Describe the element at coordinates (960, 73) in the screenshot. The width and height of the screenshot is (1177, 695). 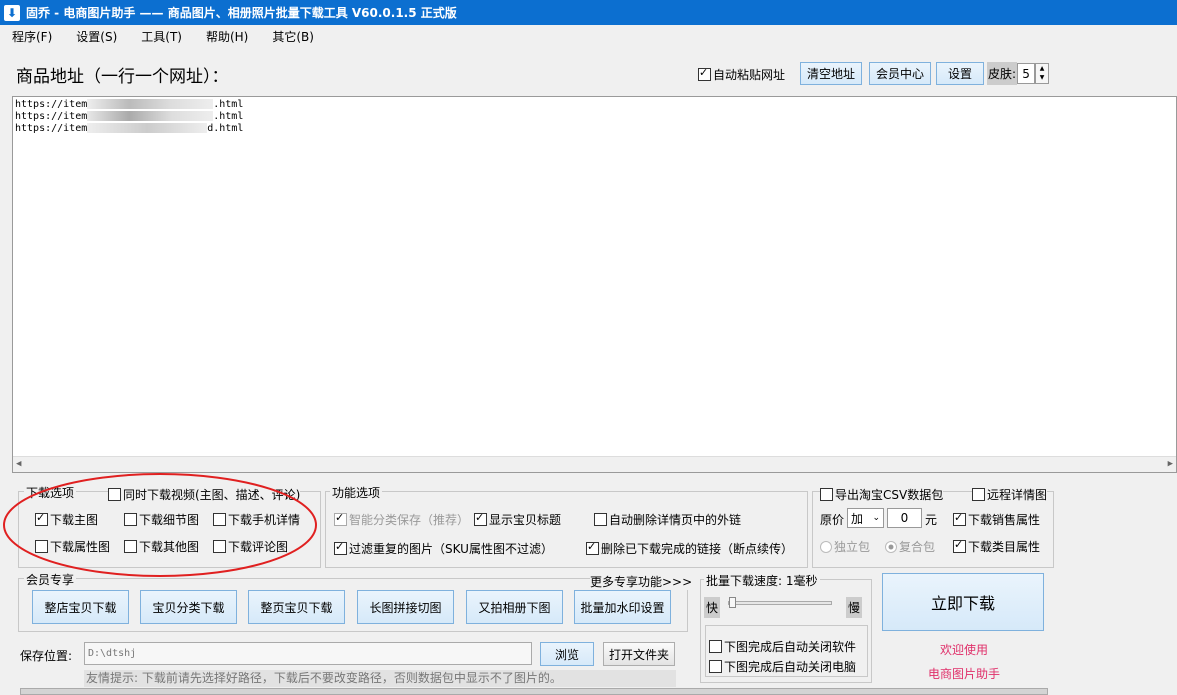
I see `settings-button: 设置` at that location.